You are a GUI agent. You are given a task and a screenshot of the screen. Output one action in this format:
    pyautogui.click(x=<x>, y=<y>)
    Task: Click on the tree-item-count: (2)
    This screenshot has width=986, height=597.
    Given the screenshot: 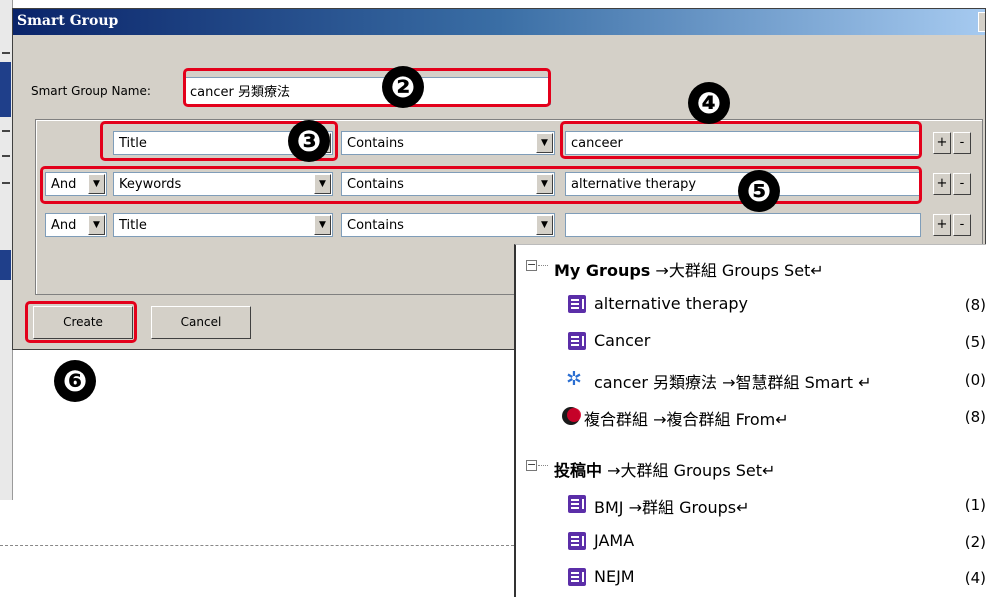 What is the action you would take?
    pyautogui.click(x=975, y=542)
    